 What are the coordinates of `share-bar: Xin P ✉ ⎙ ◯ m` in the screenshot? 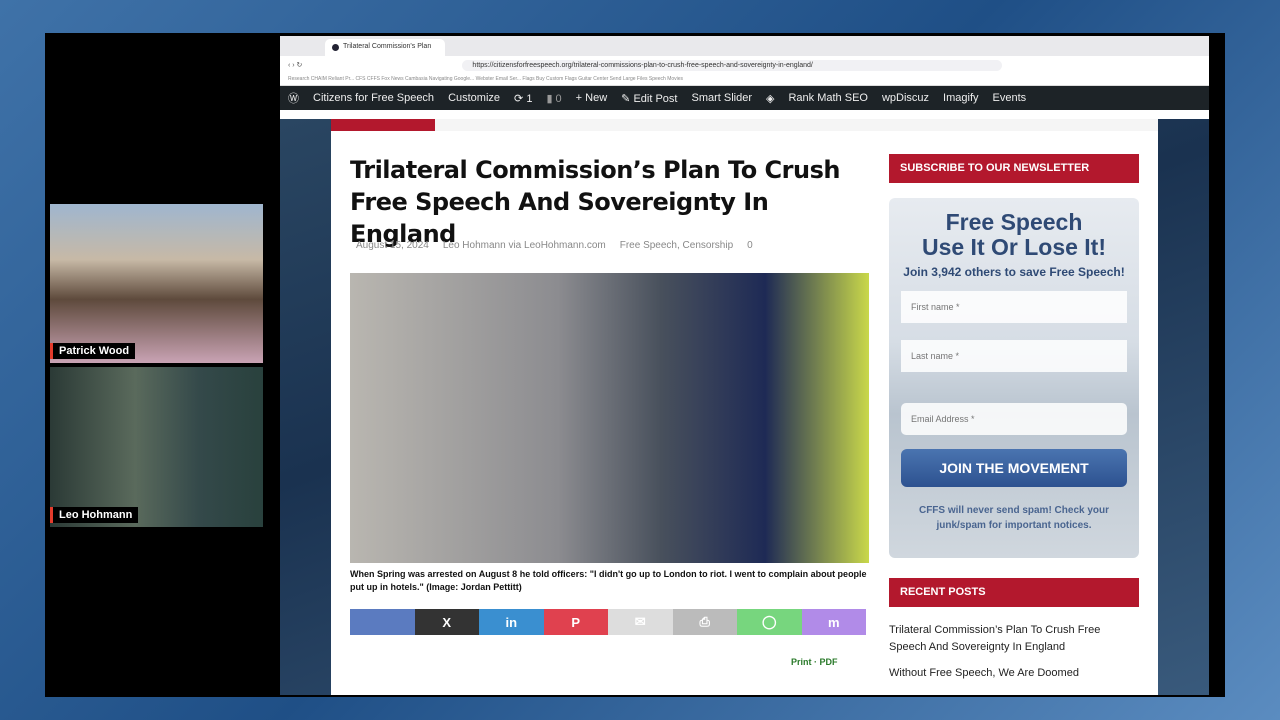 It's located at (608, 622).